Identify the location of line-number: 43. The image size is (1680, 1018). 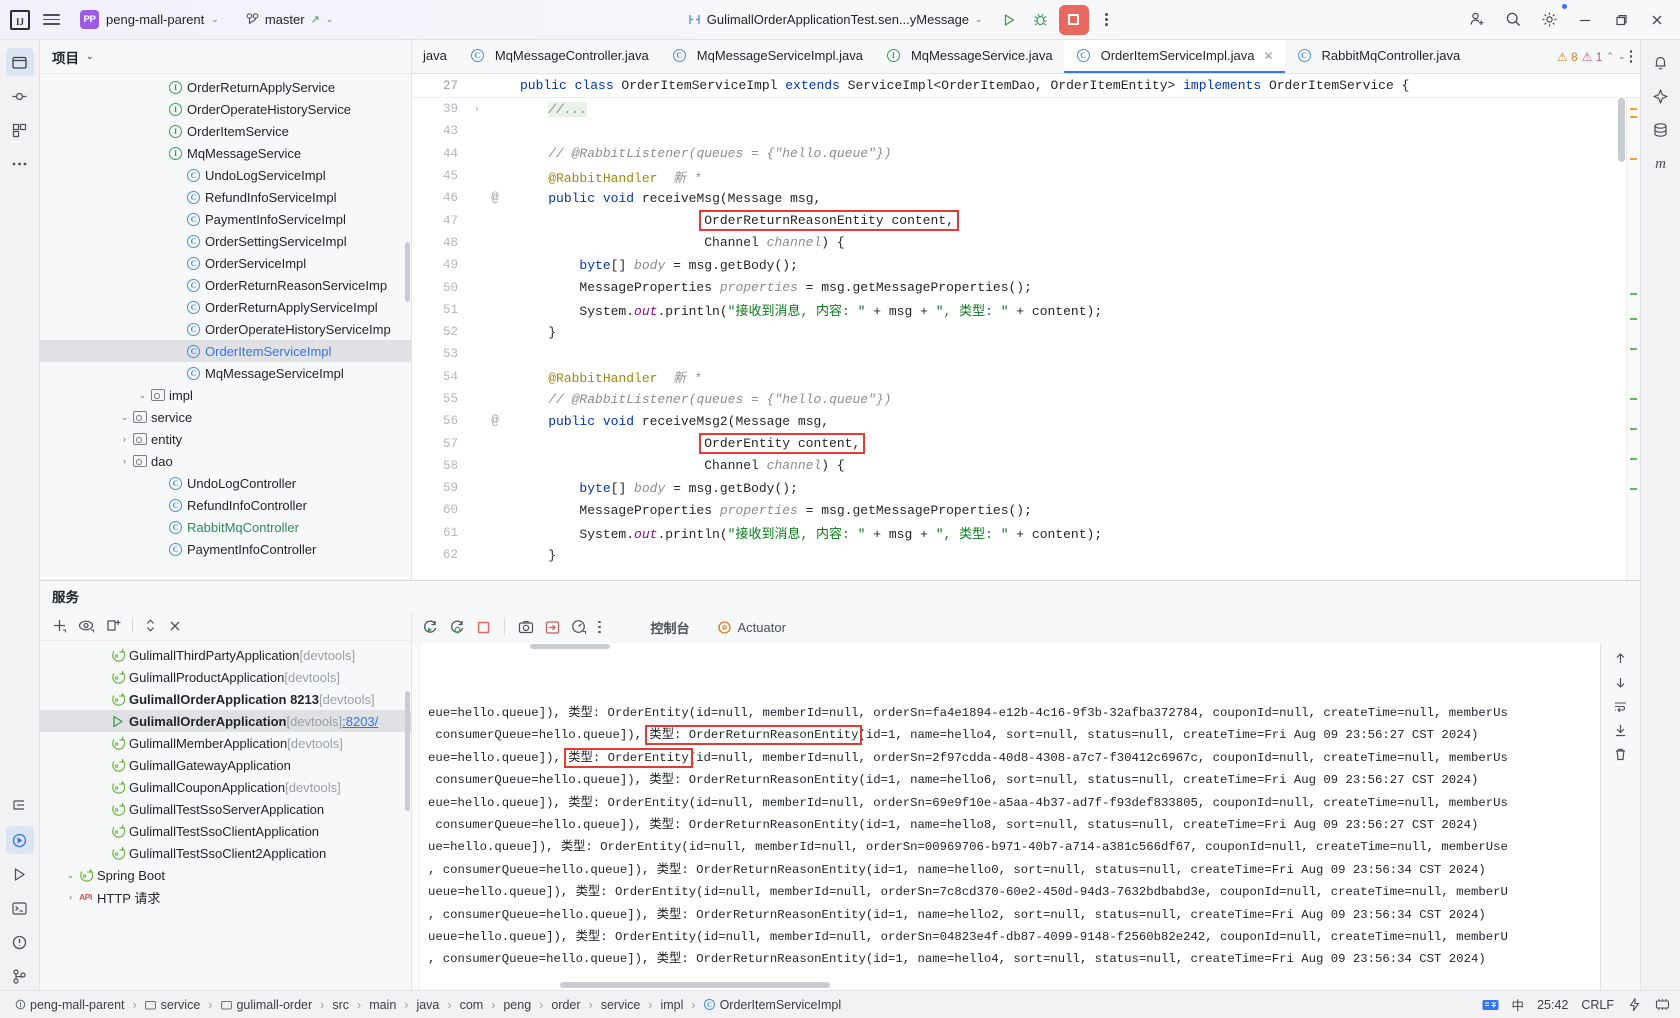
(441, 131).